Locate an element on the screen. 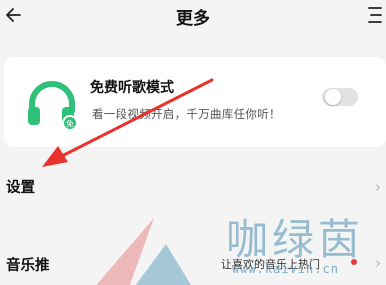 The width and height of the screenshot is (386, 285). menu-button is located at coordinates (373, 15).